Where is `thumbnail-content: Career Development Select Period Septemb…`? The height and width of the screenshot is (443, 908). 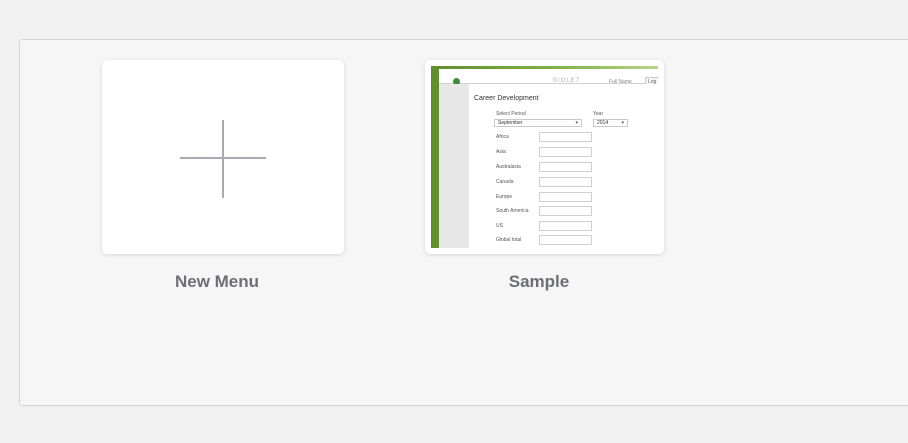 thumbnail-content: Career Development Select Period Septemb… is located at coordinates (563, 166).